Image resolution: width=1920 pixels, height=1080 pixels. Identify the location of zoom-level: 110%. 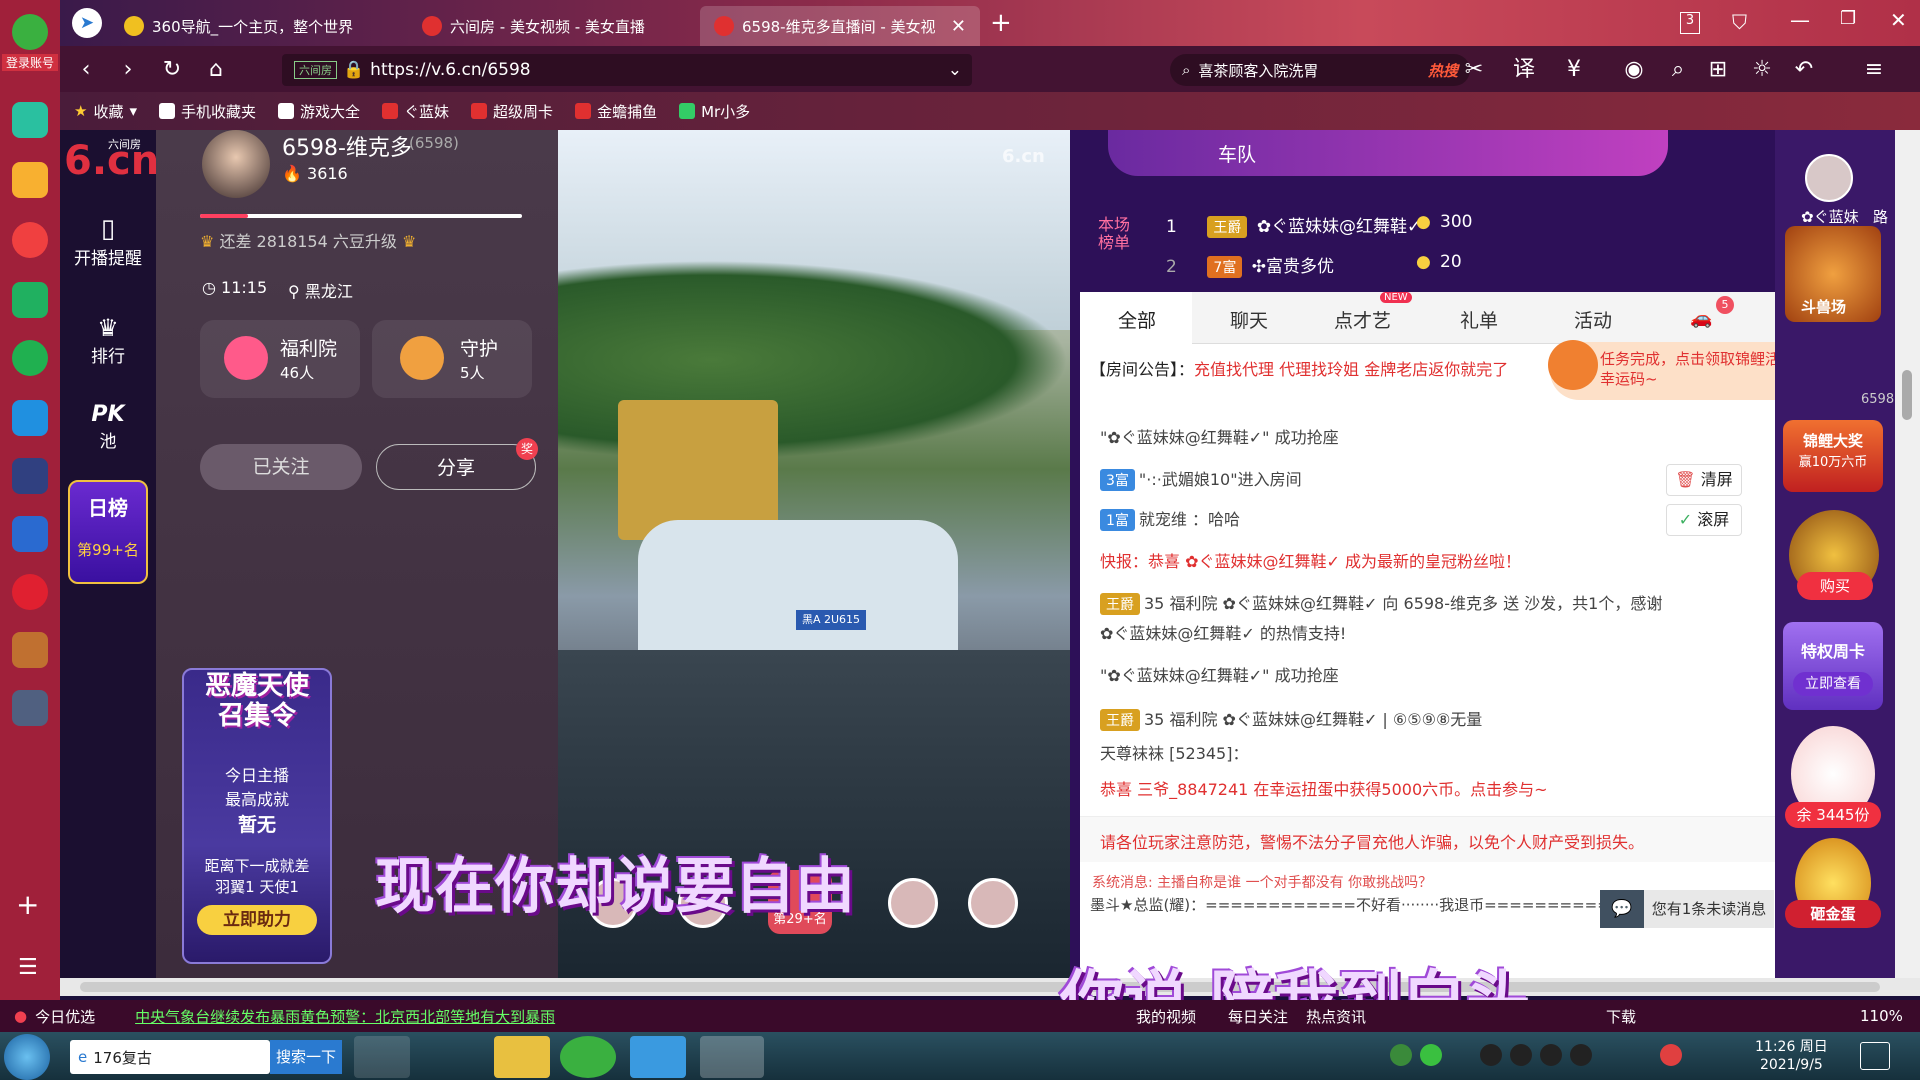
(1881, 1016).